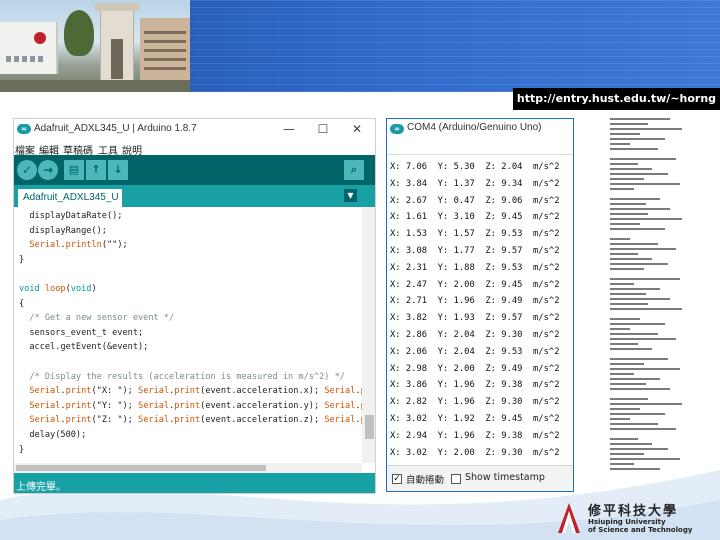 Image resolution: width=720 pixels, height=540 pixels. I want to click on building-windows-right, so click(165, 48).